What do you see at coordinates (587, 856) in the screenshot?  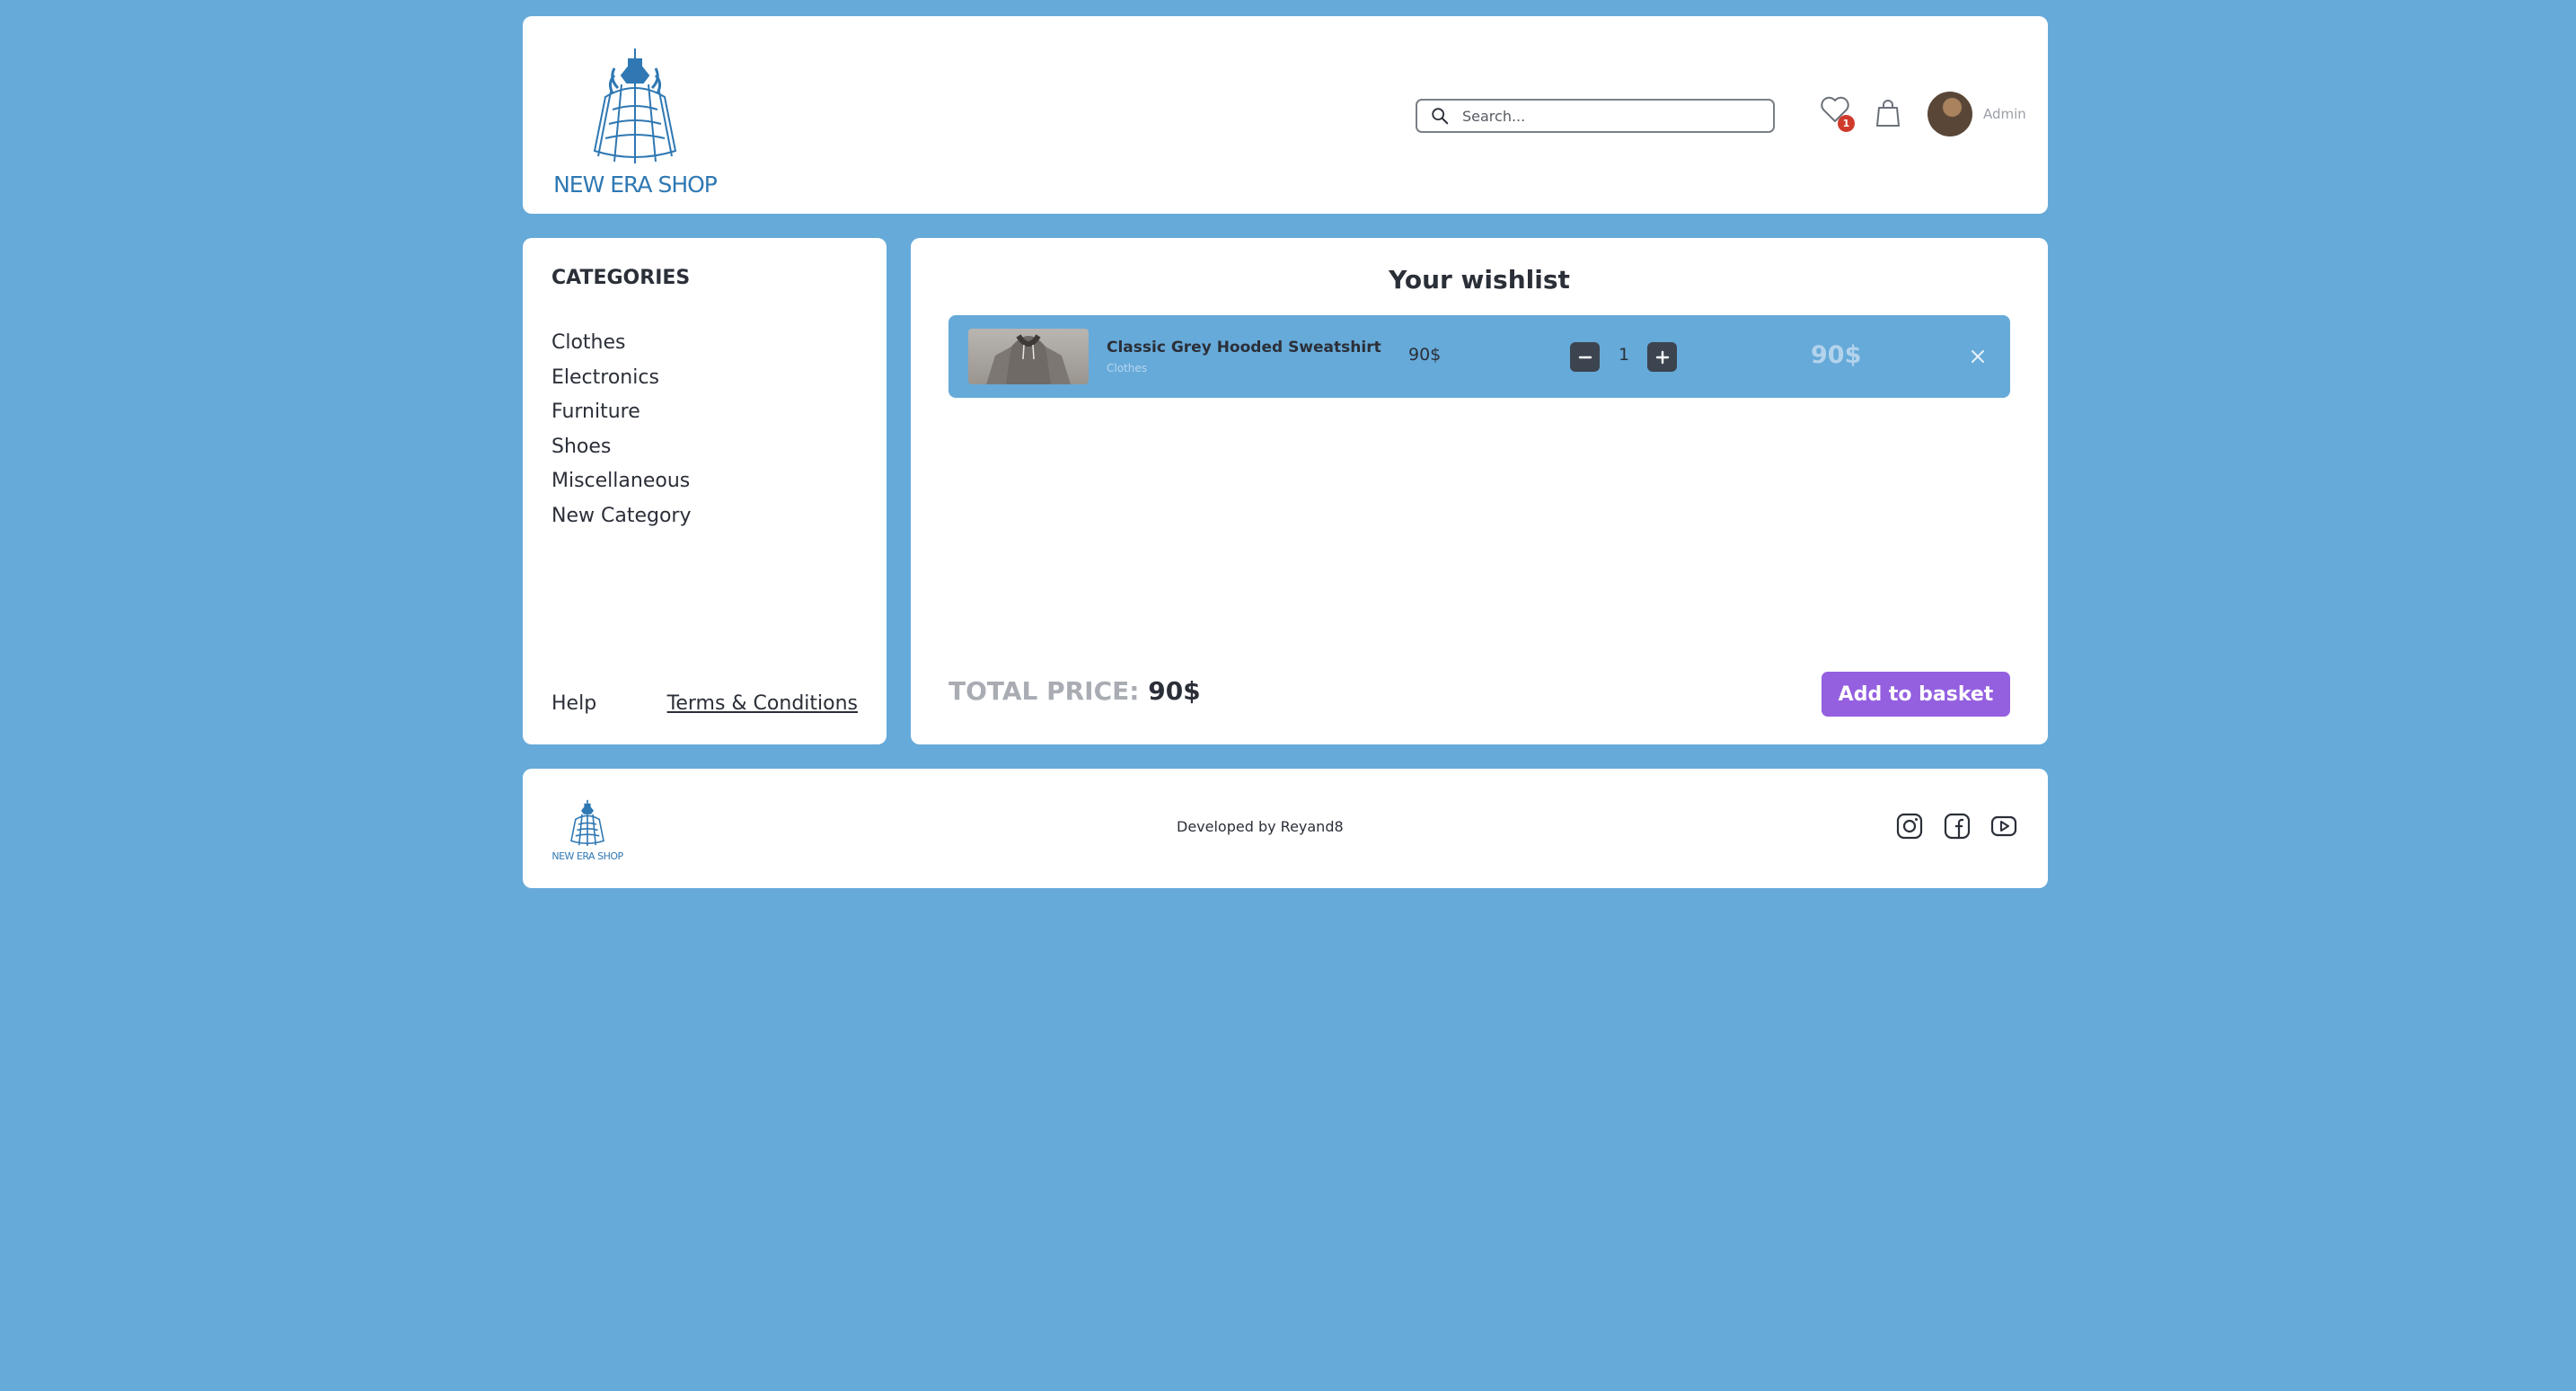 I see `footer-logo-text: NEW ERA SHOP` at bounding box center [587, 856].